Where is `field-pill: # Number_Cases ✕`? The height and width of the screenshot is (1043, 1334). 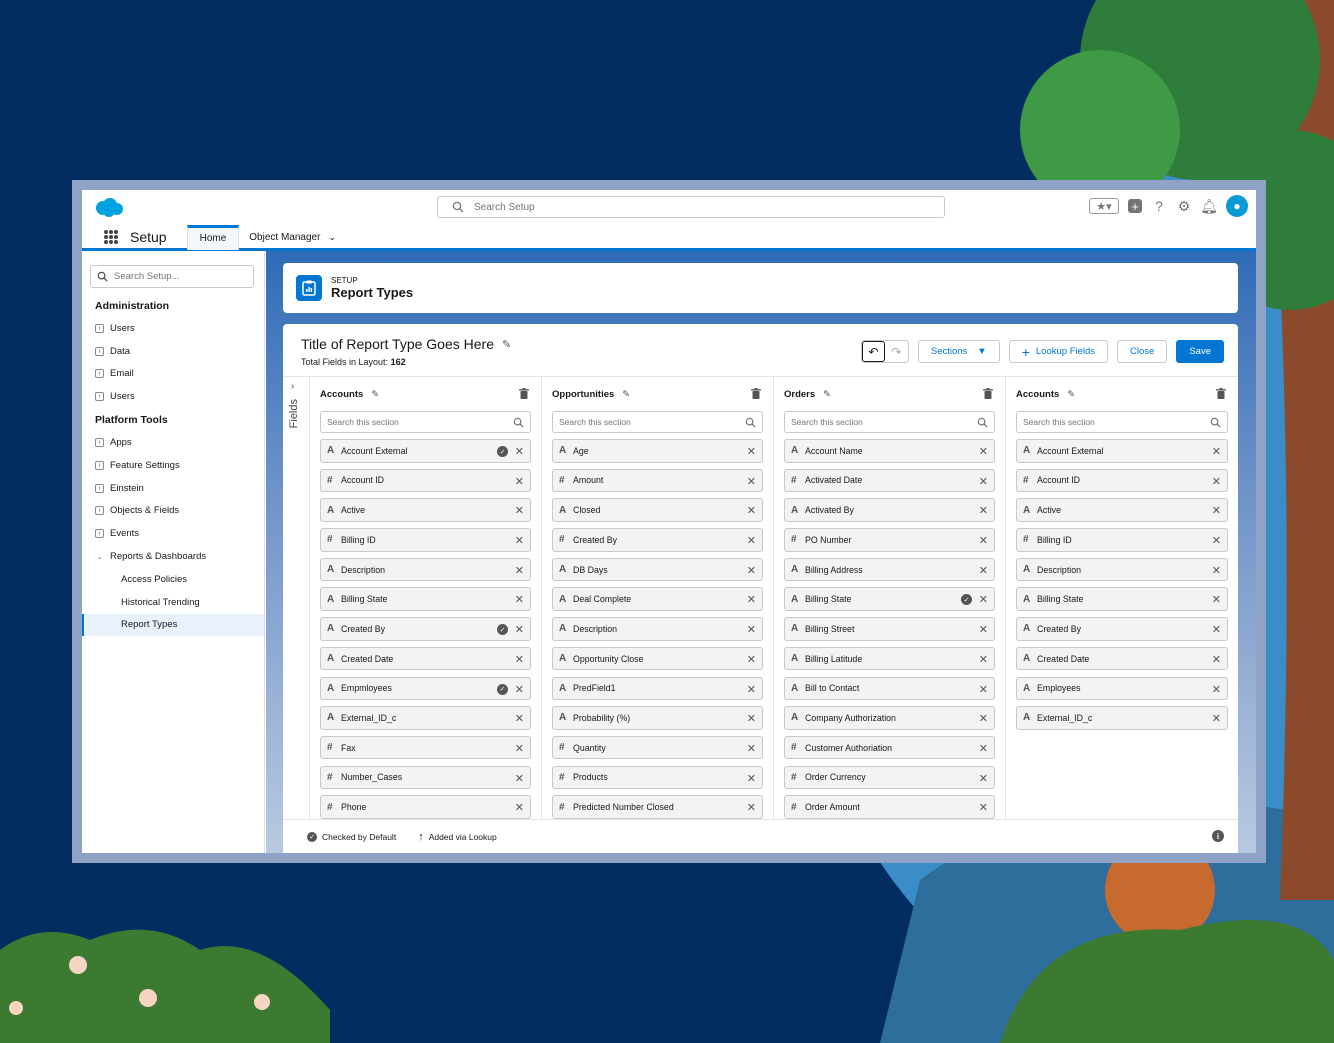 field-pill: # Number_Cases ✕ is located at coordinates (425, 777).